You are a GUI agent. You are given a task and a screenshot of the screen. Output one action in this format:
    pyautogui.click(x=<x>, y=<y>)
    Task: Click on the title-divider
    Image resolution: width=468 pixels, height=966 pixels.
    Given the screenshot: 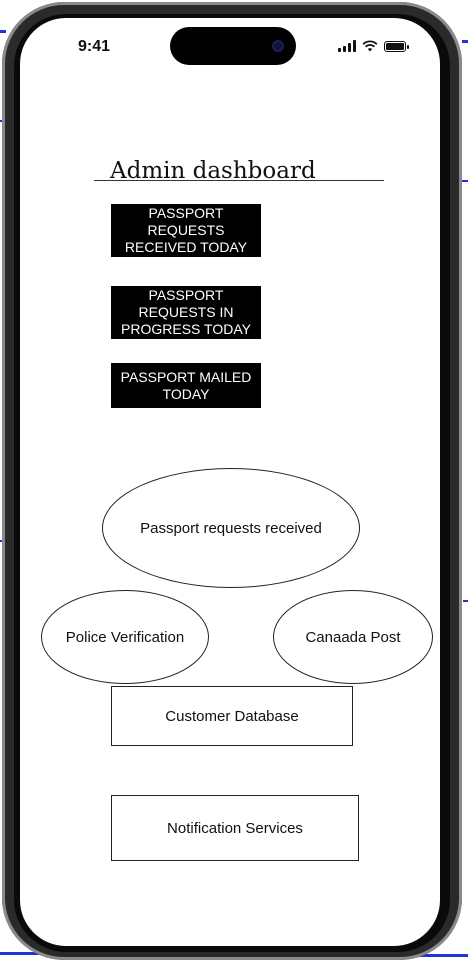 What is the action you would take?
    pyautogui.click(x=239, y=180)
    